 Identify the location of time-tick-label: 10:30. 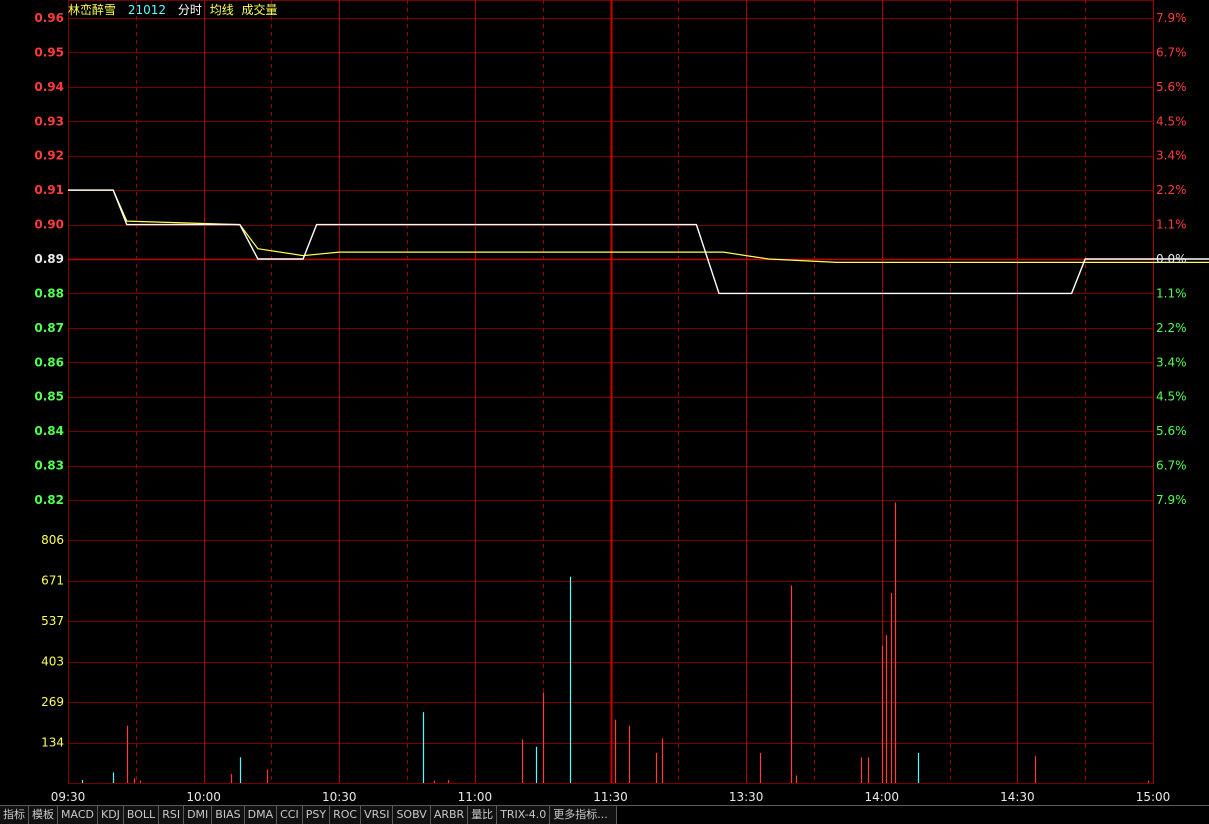
(339, 797).